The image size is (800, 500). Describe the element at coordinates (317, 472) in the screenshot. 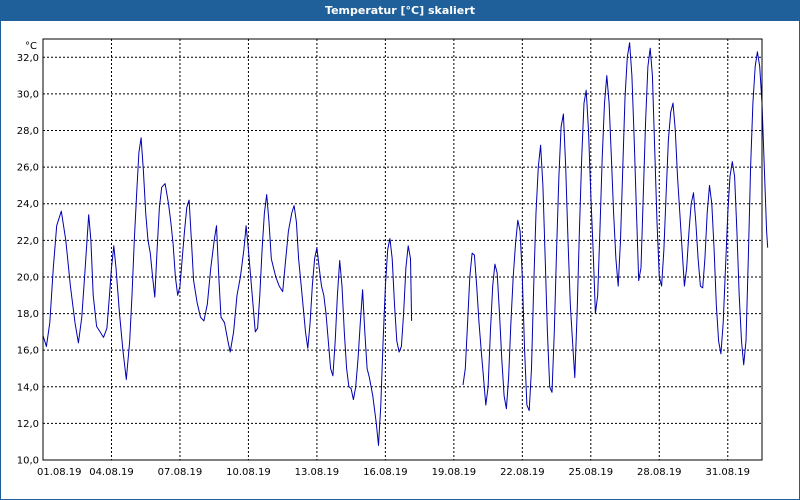

I see `x-tick-label: 13.08.19` at that location.